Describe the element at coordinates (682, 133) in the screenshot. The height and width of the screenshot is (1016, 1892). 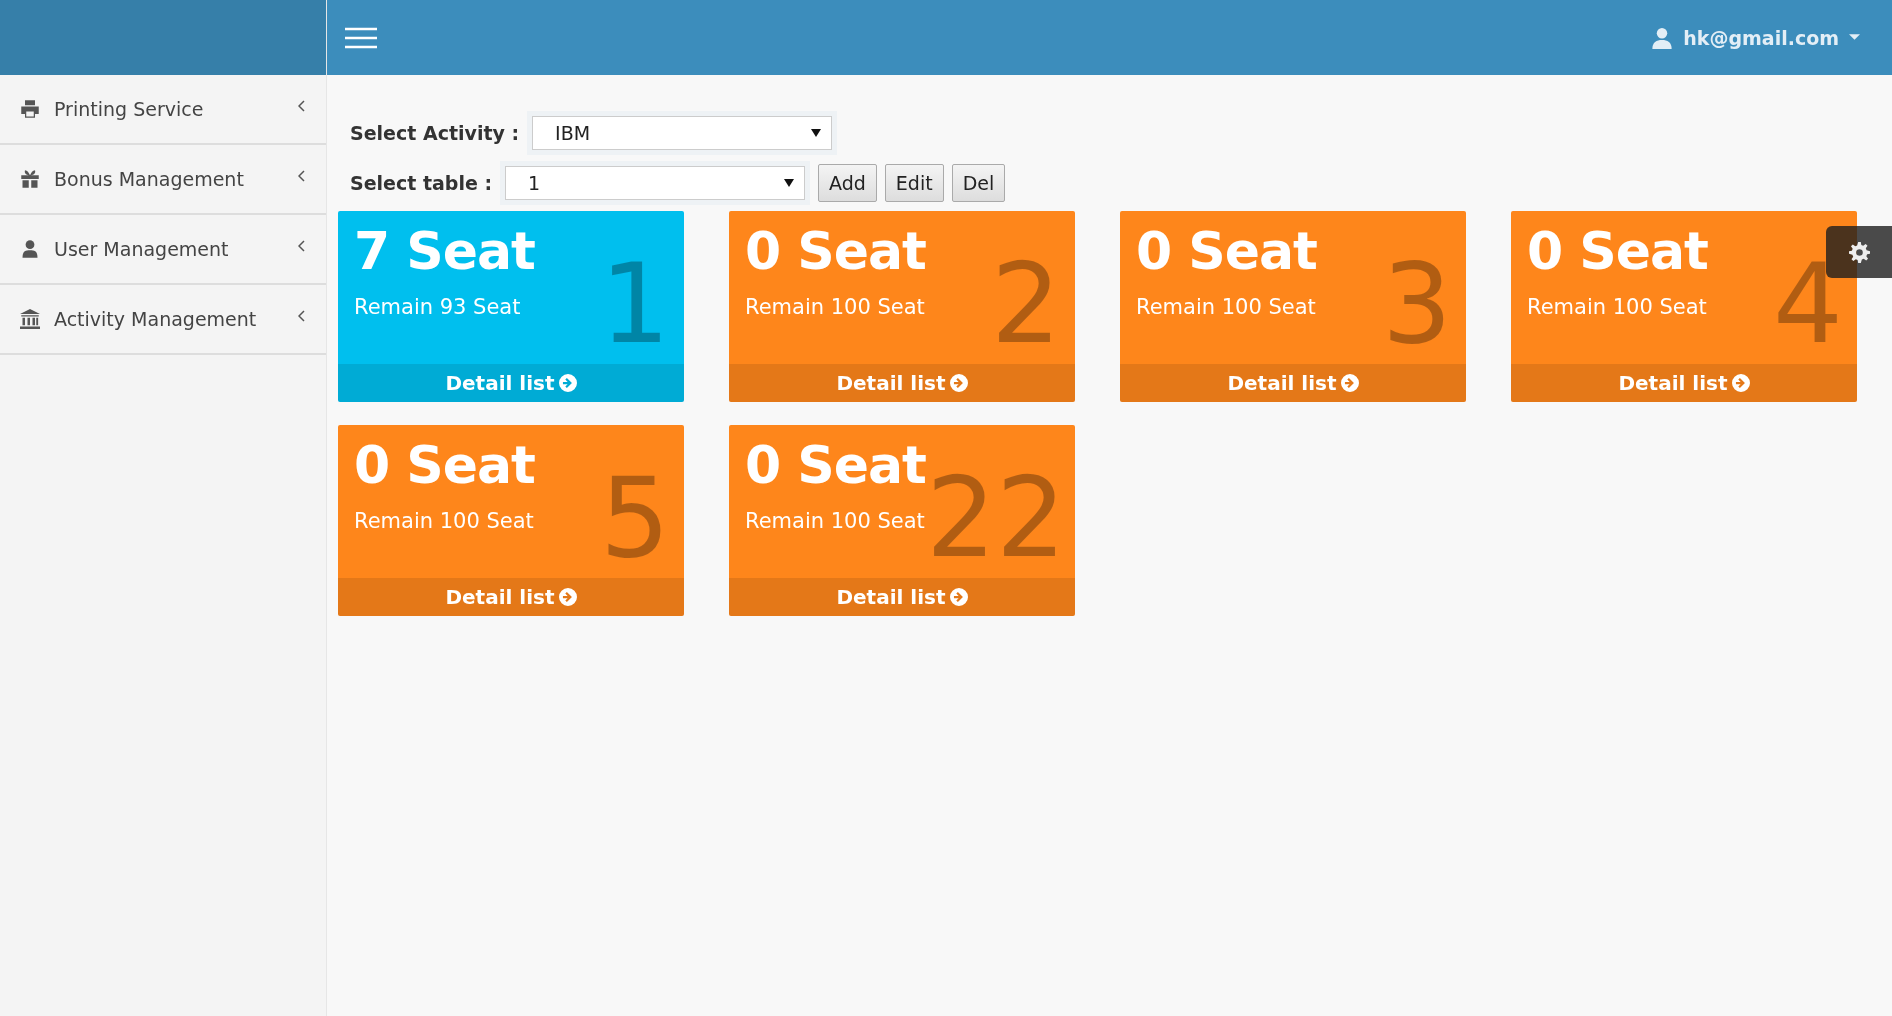
I see `activity-select: IBM` at that location.